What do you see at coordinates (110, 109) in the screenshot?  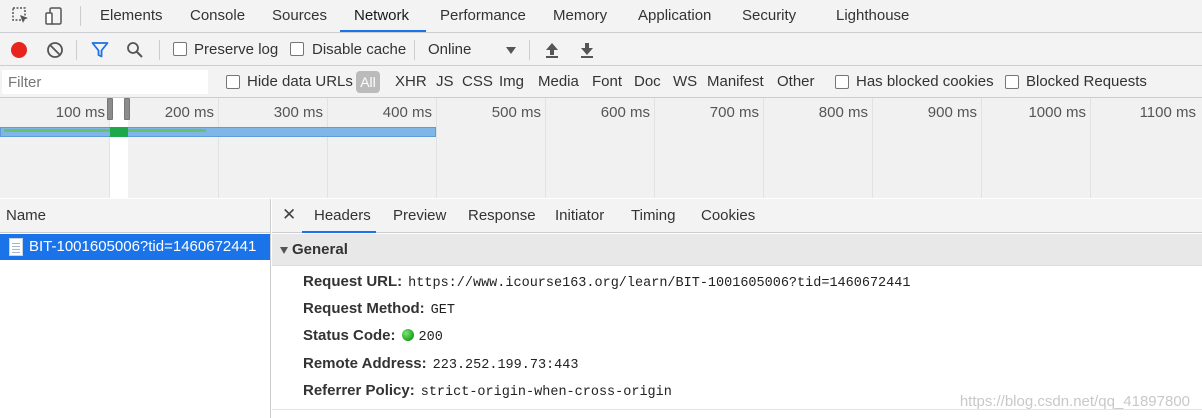 I see `overview-left-handle` at bounding box center [110, 109].